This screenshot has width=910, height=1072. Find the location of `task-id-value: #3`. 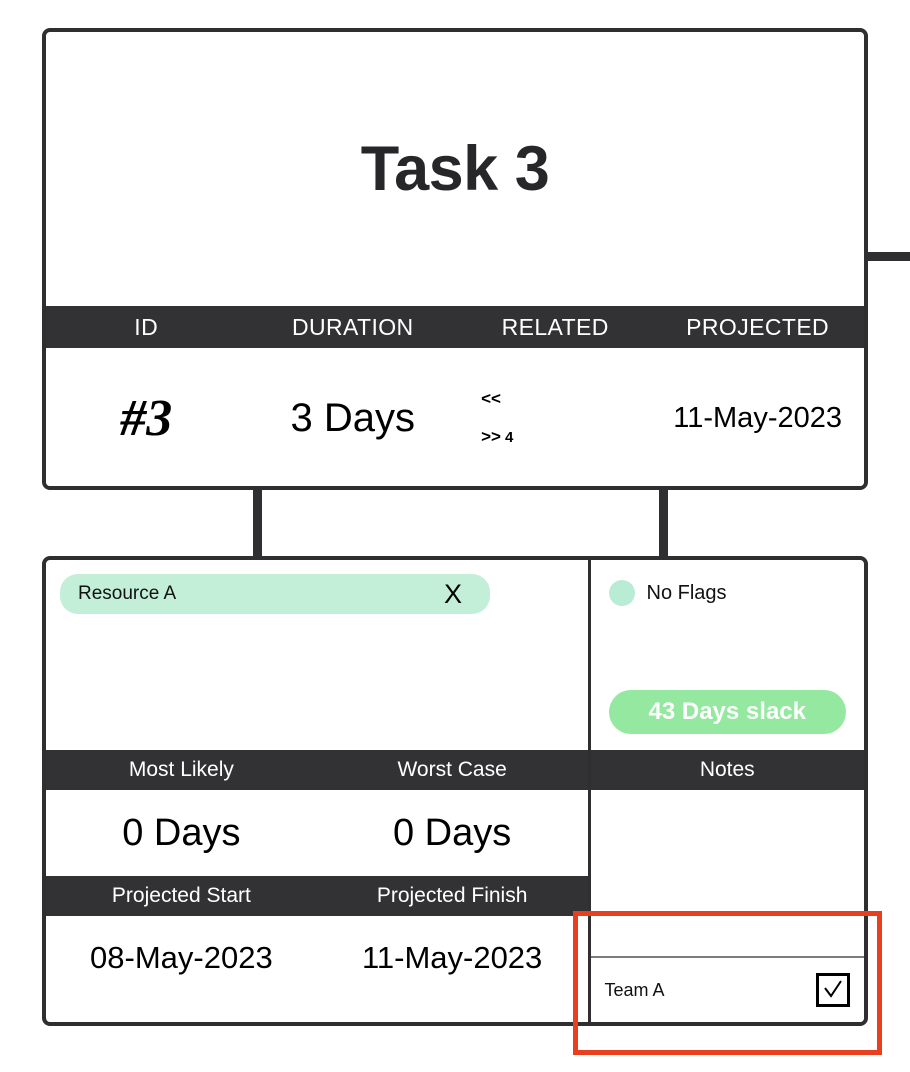

task-id-value: #3 is located at coordinates (146, 418).